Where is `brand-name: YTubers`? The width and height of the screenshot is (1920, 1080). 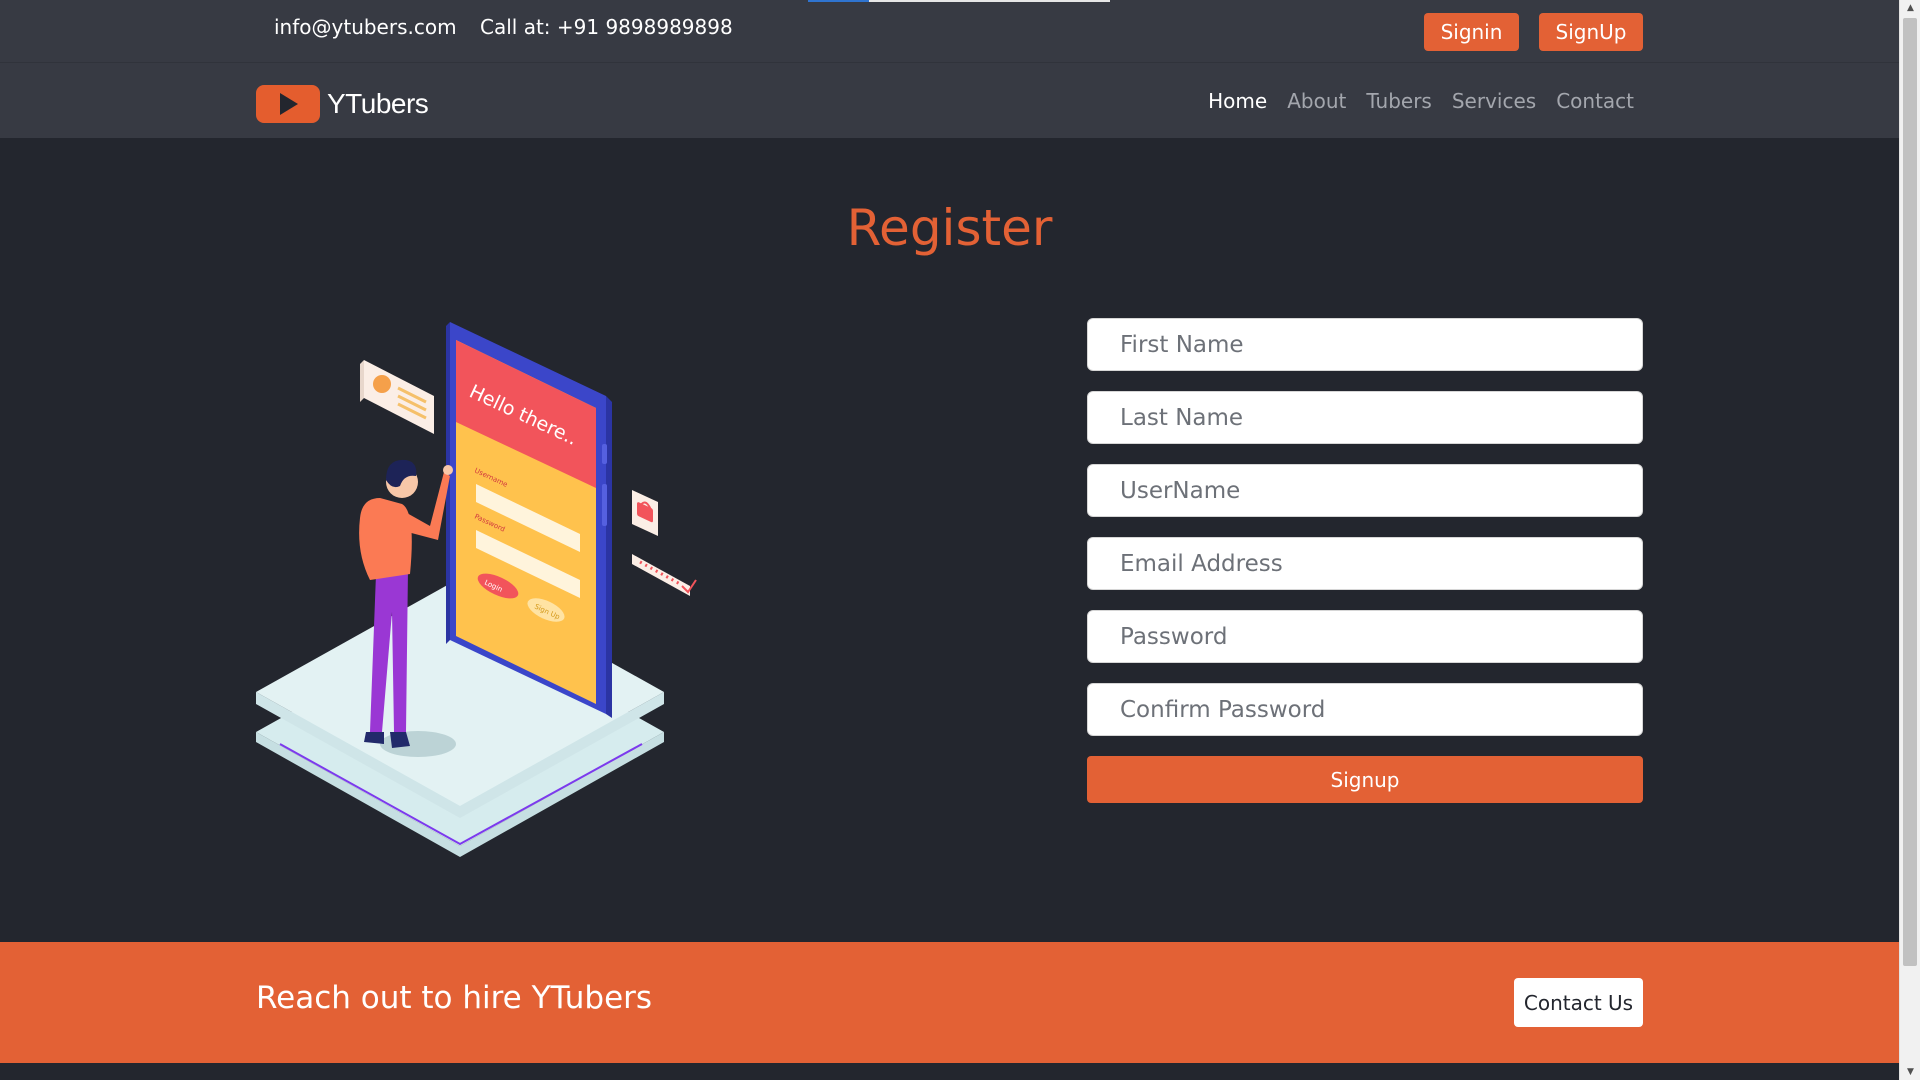
brand-name: YTubers is located at coordinates (378, 103).